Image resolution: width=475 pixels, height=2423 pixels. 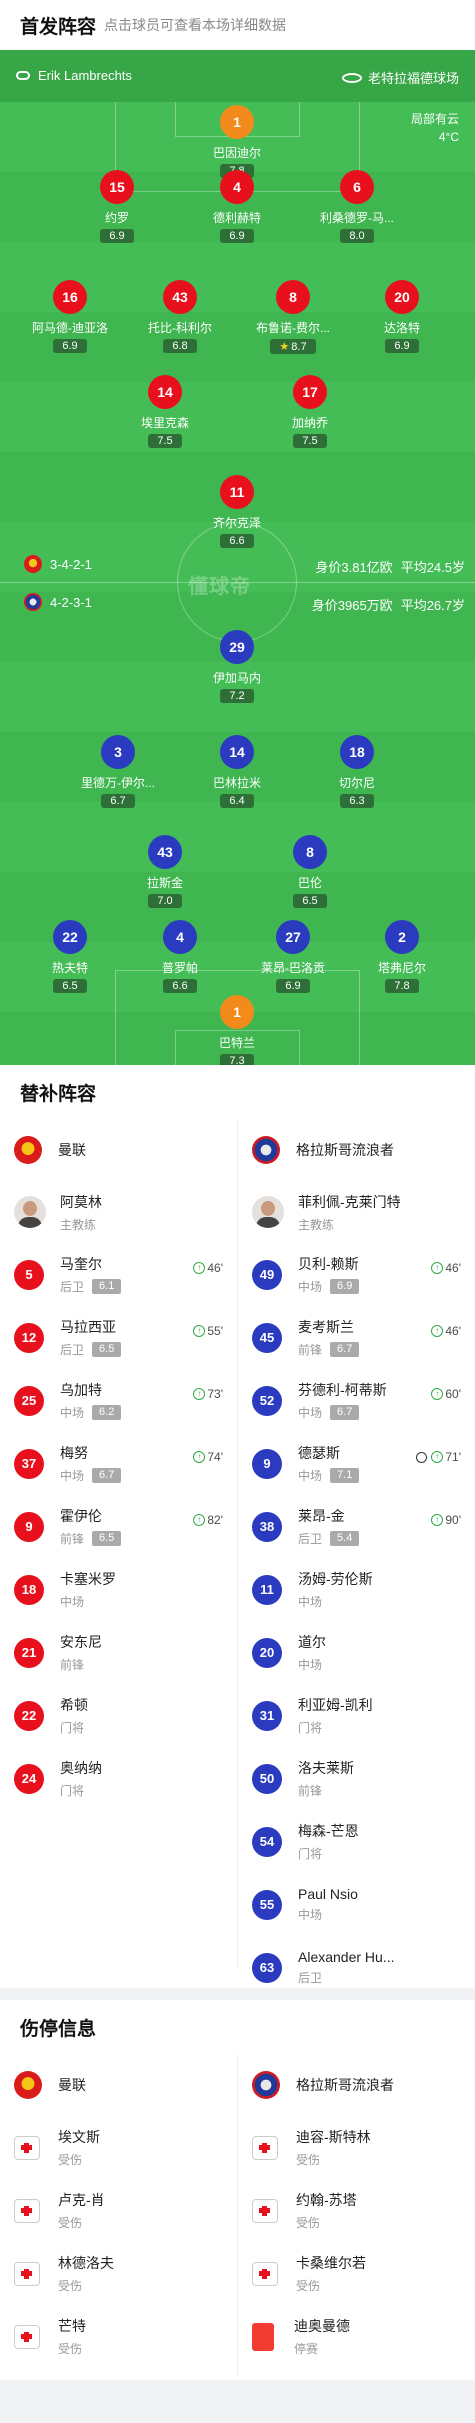 What do you see at coordinates (118, 2210) in the screenshot?
I see `injury-row: 卢克-肖 受伤` at bounding box center [118, 2210].